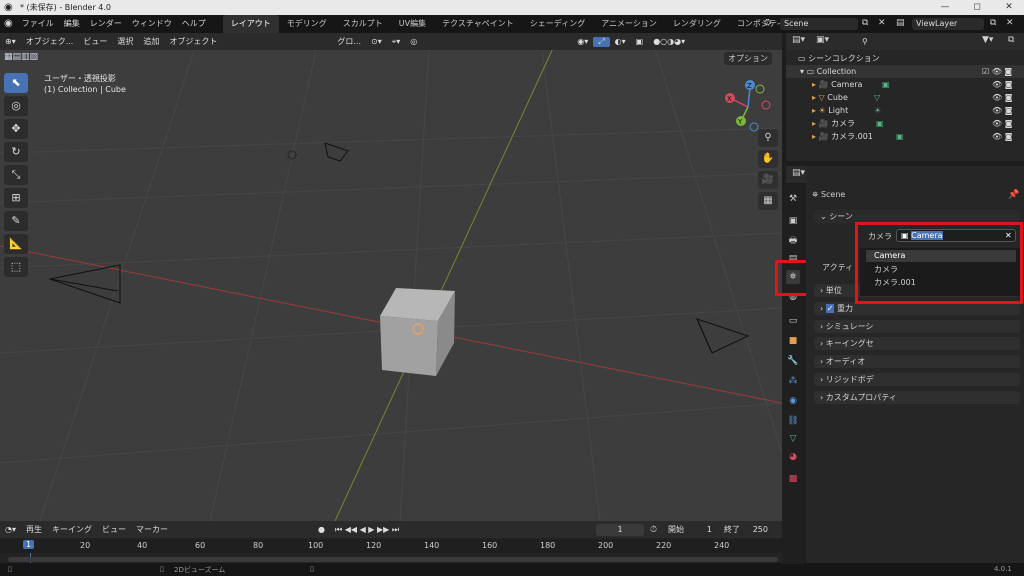  Describe the element at coordinates (396, 42) in the screenshot. I see `snap-icon: ⌖▾` at that location.